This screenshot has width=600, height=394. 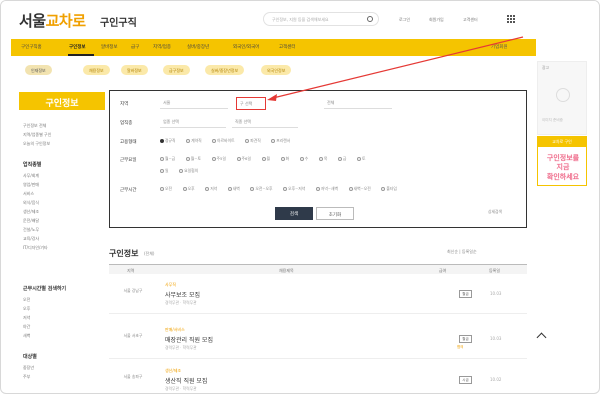 I want to click on annotation-arrow-line, so click(x=398, y=67).